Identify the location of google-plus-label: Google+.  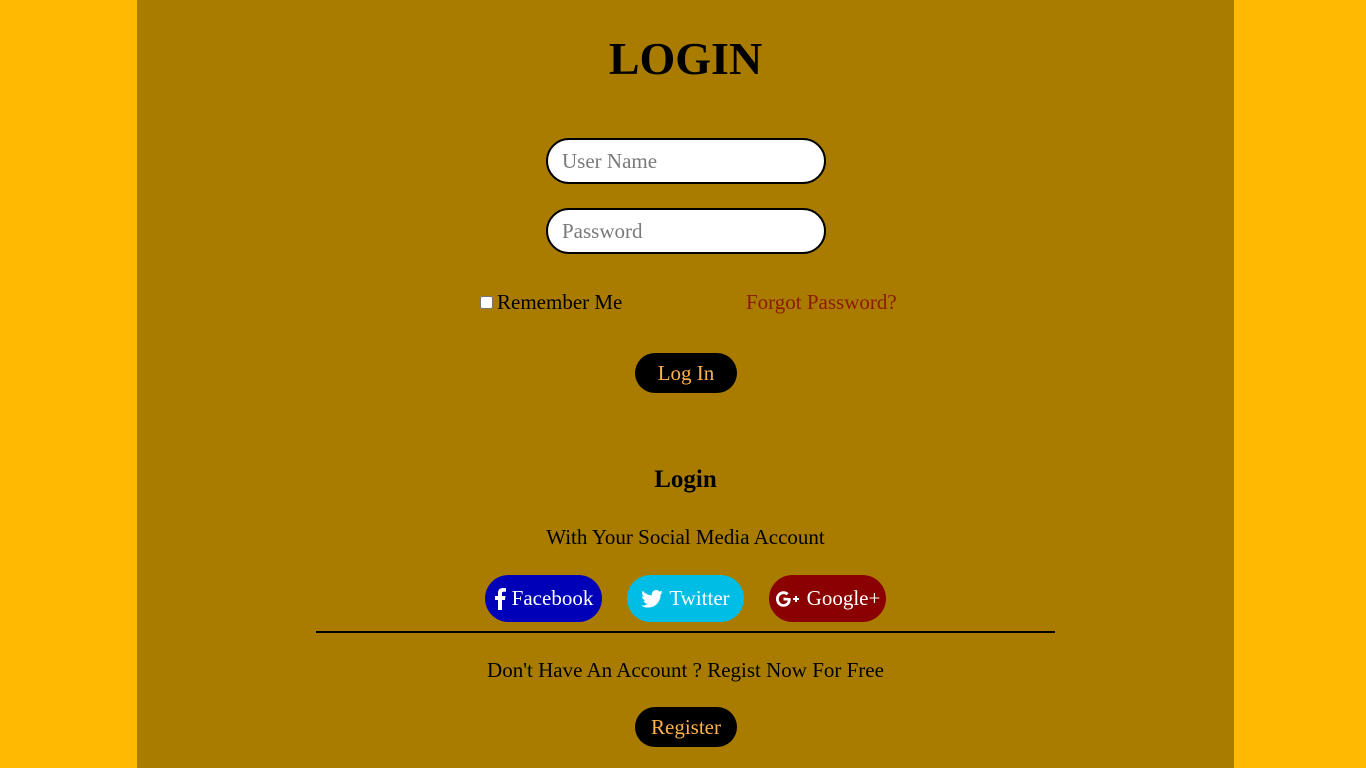
(843, 598).